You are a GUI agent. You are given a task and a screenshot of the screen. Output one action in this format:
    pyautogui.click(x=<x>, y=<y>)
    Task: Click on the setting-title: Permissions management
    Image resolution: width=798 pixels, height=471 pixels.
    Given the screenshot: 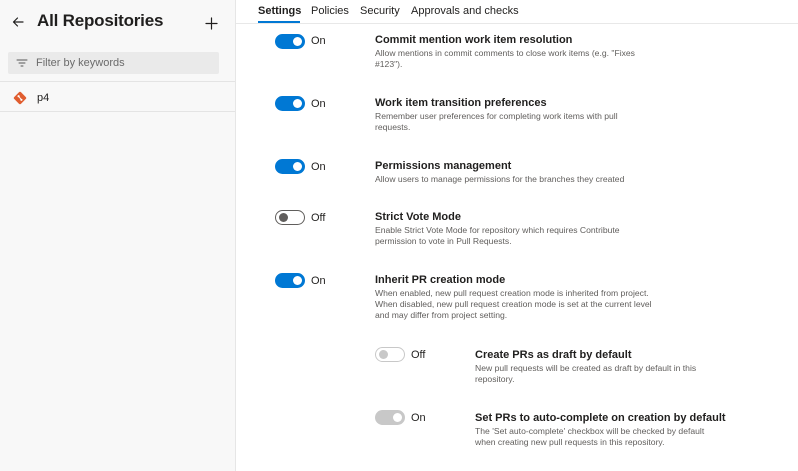 What is the action you would take?
    pyautogui.click(x=443, y=166)
    